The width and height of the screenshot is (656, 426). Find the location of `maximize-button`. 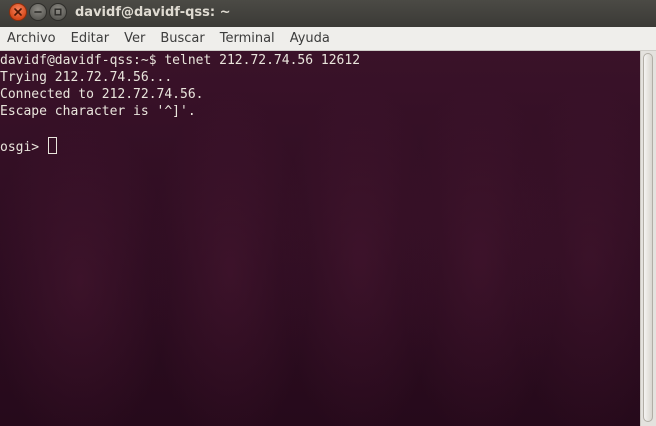

maximize-button is located at coordinates (58, 12).